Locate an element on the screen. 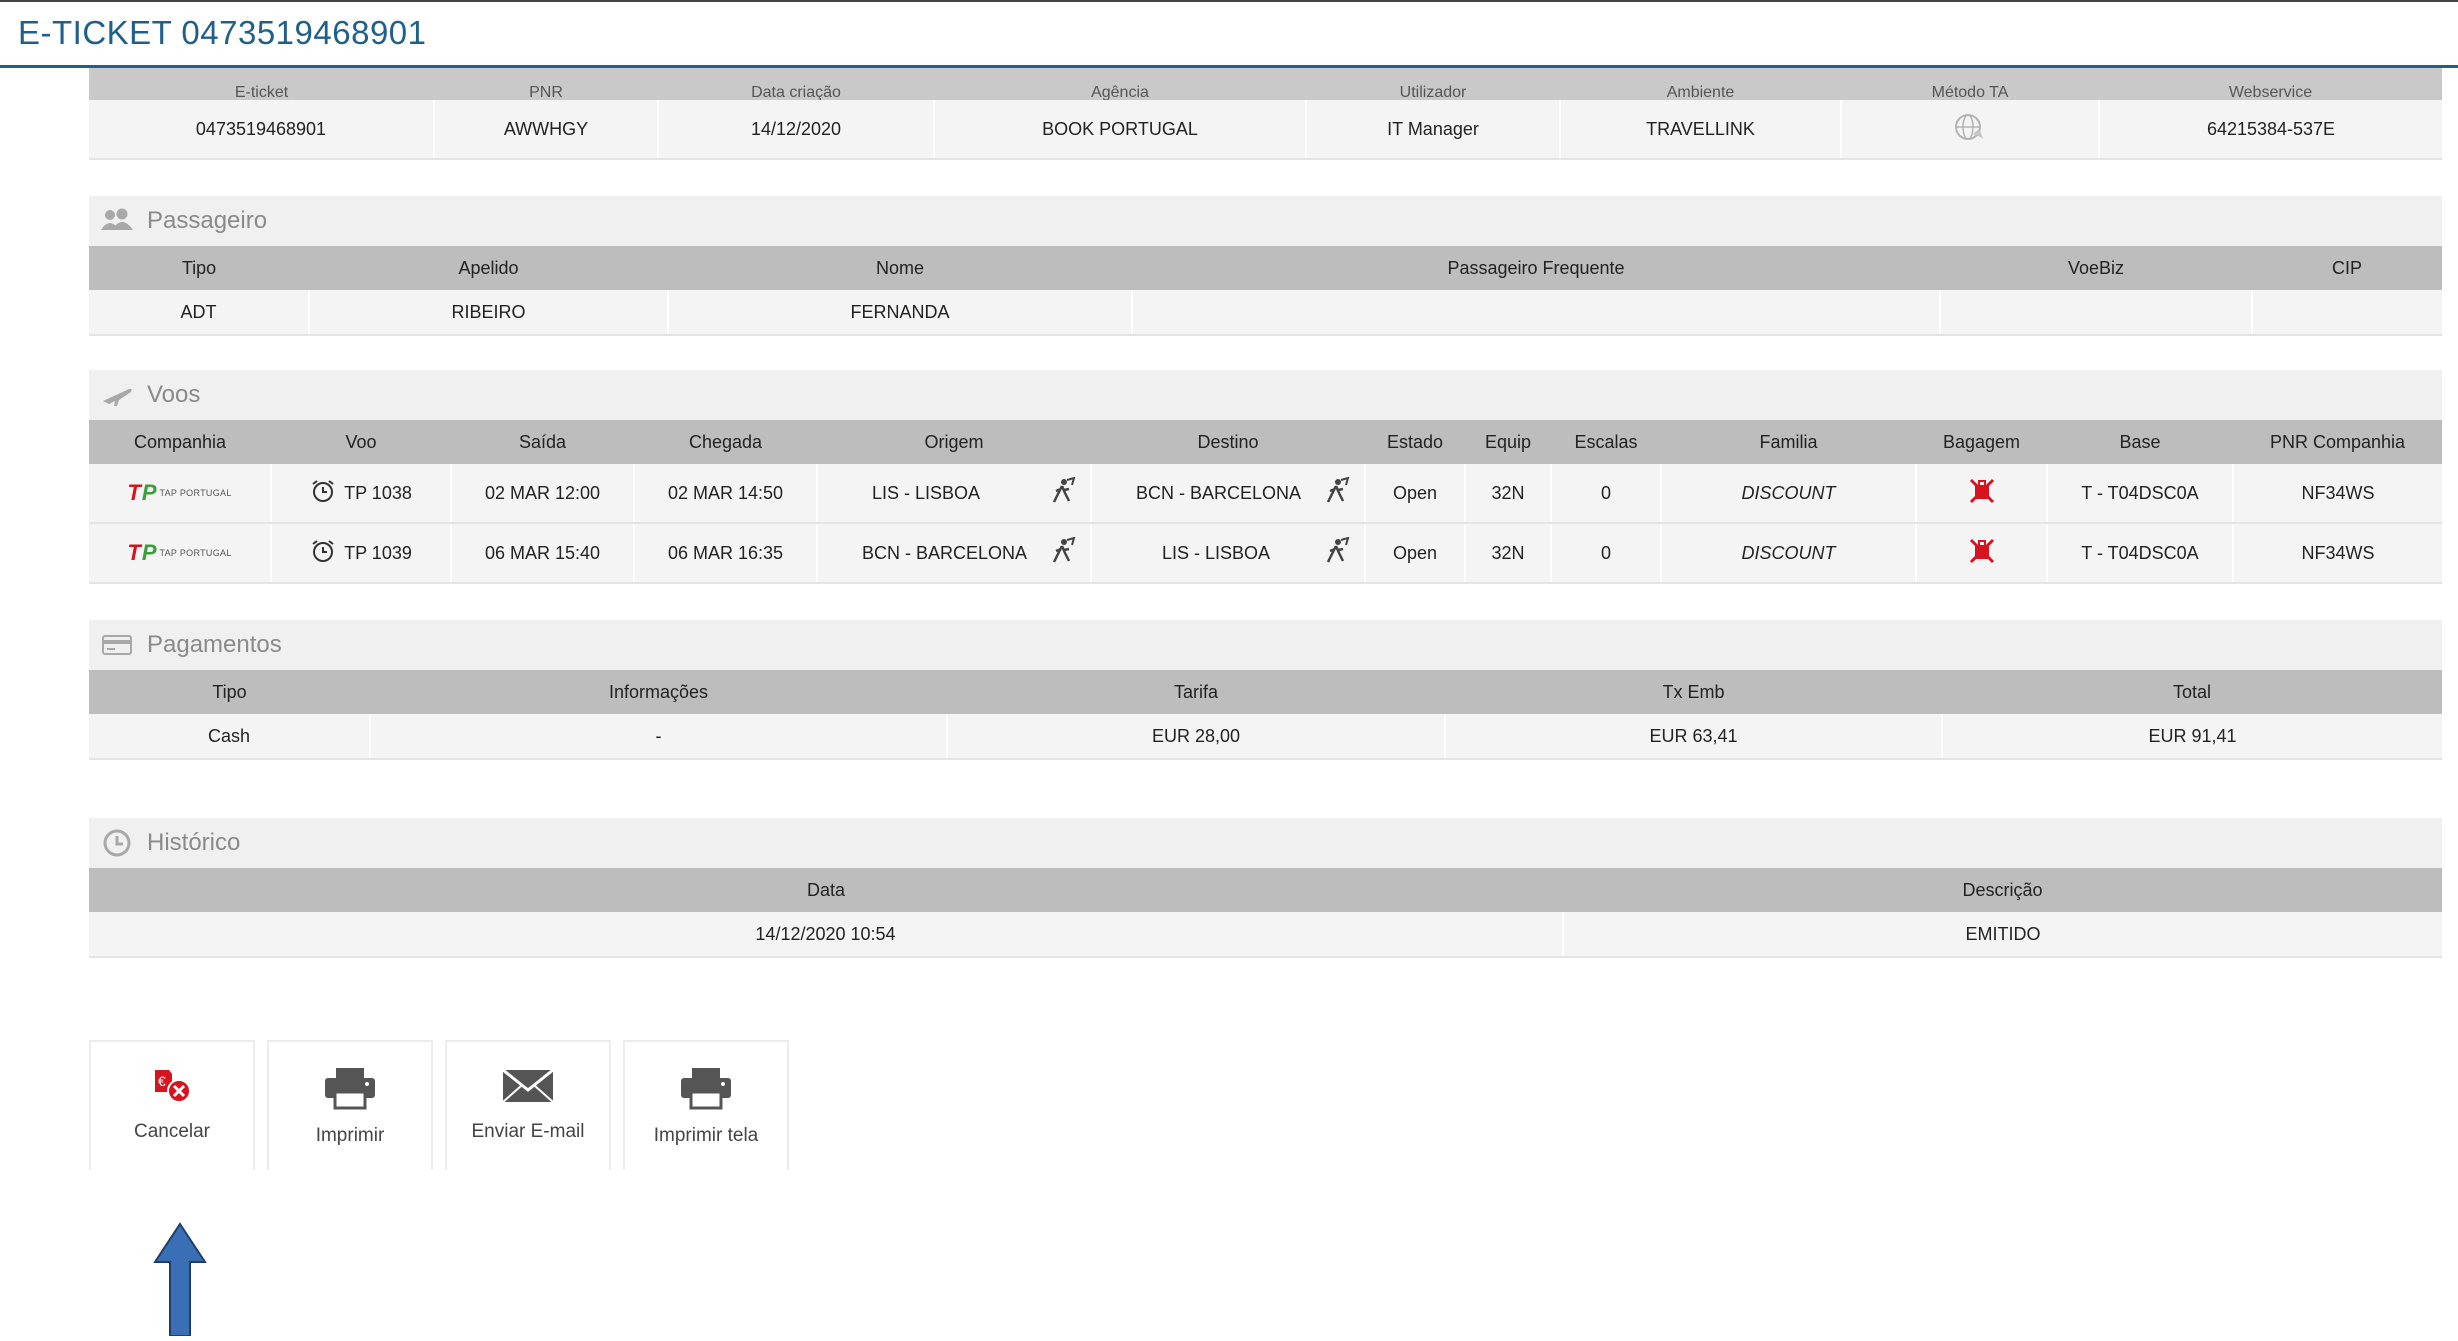 Image resolution: width=2458 pixels, height=1341 pixels. flights-header-companhia: Companhia is located at coordinates (180, 442).